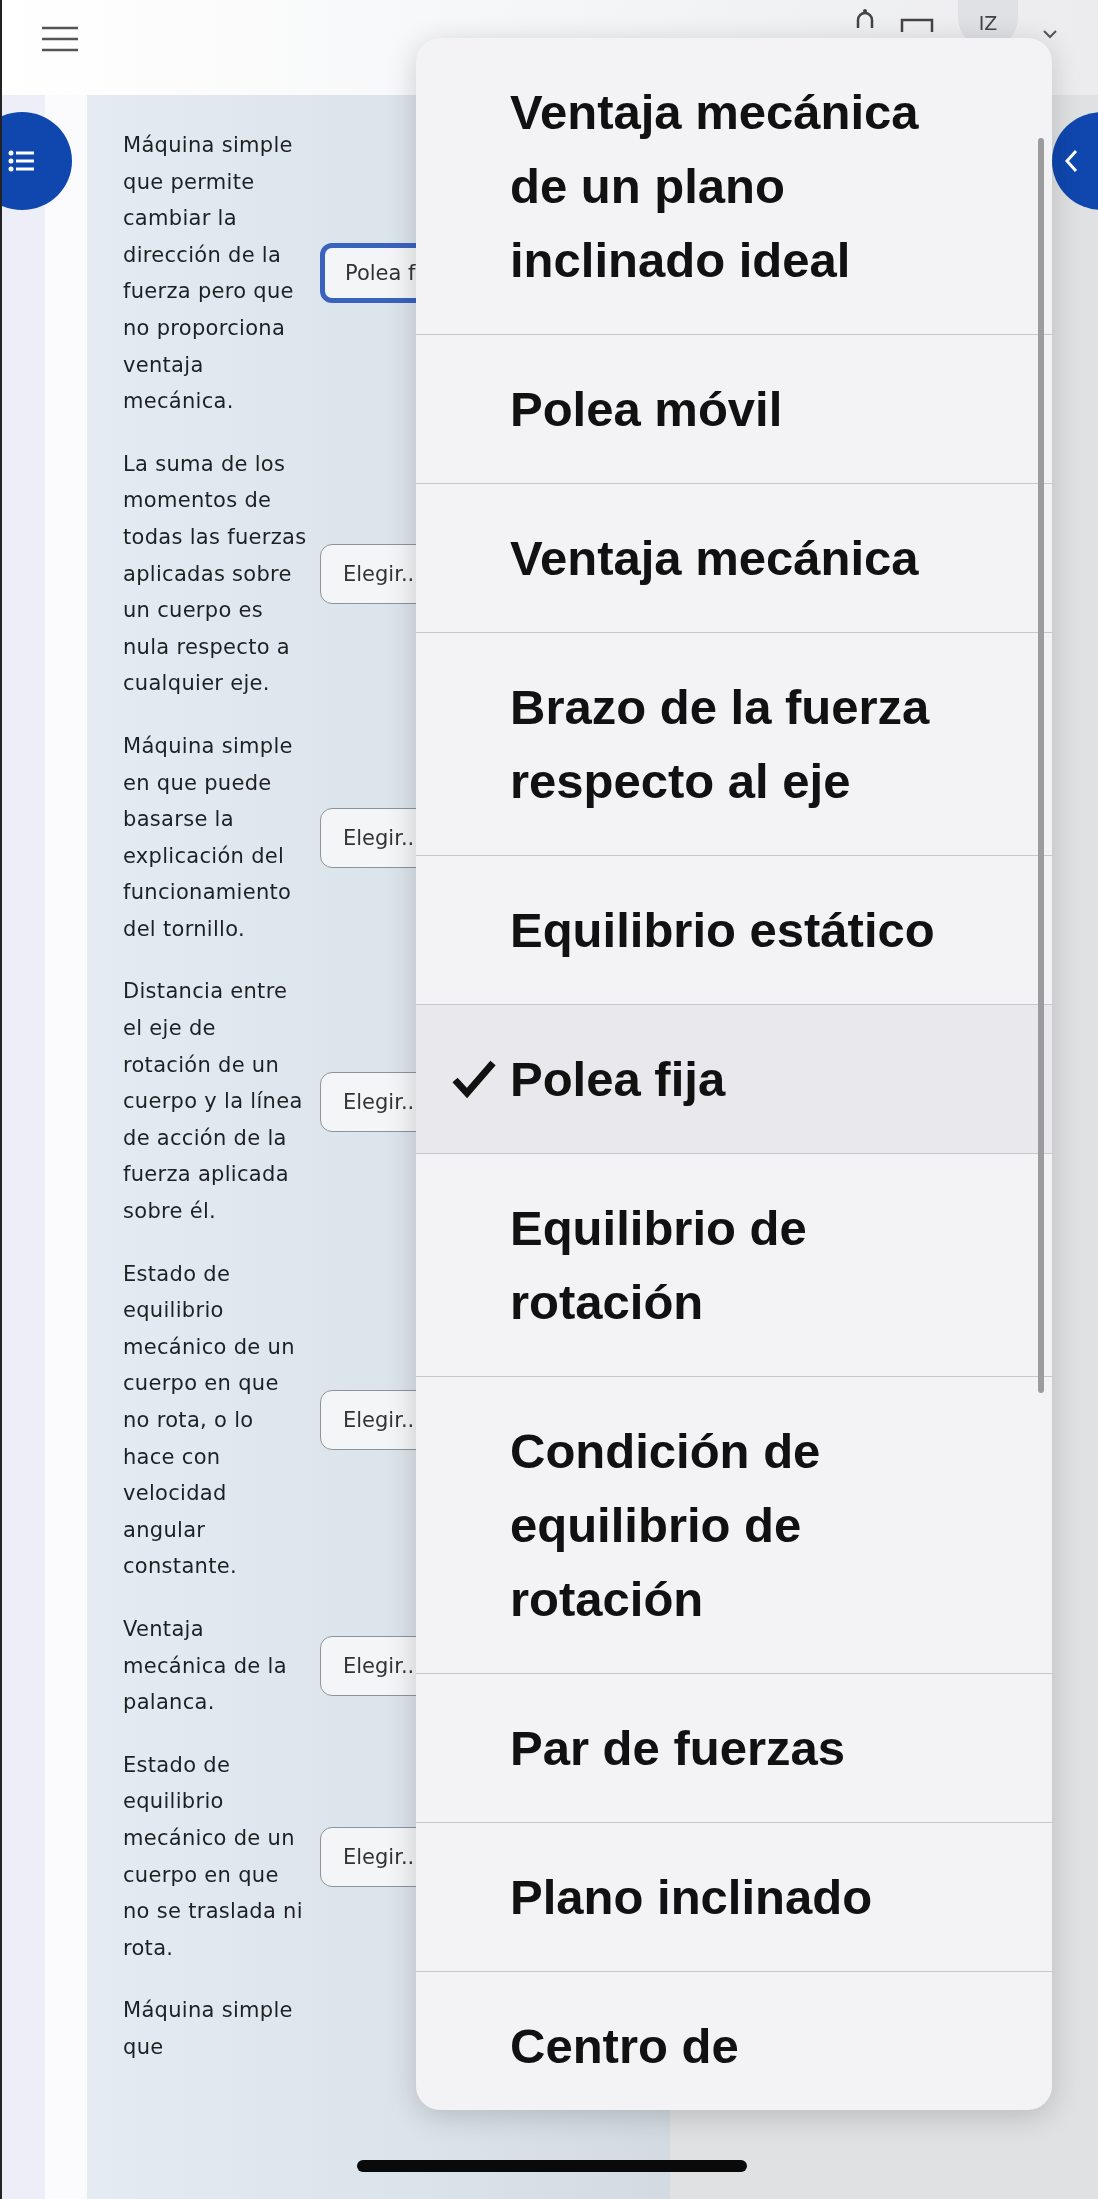  What do you see at coordinates (205, 1666) in the screenshot?
I see `question-text: Ventaja mecánica de la palanca.` at bounding box center [205, 1666].